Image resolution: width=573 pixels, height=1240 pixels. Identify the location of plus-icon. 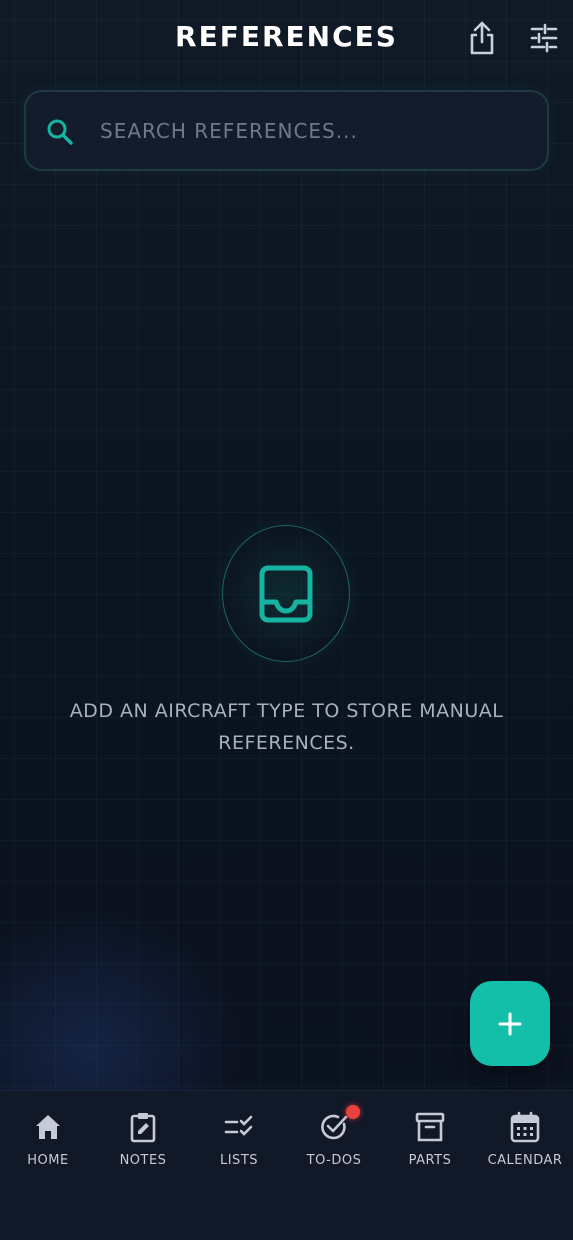
(510, 1023).